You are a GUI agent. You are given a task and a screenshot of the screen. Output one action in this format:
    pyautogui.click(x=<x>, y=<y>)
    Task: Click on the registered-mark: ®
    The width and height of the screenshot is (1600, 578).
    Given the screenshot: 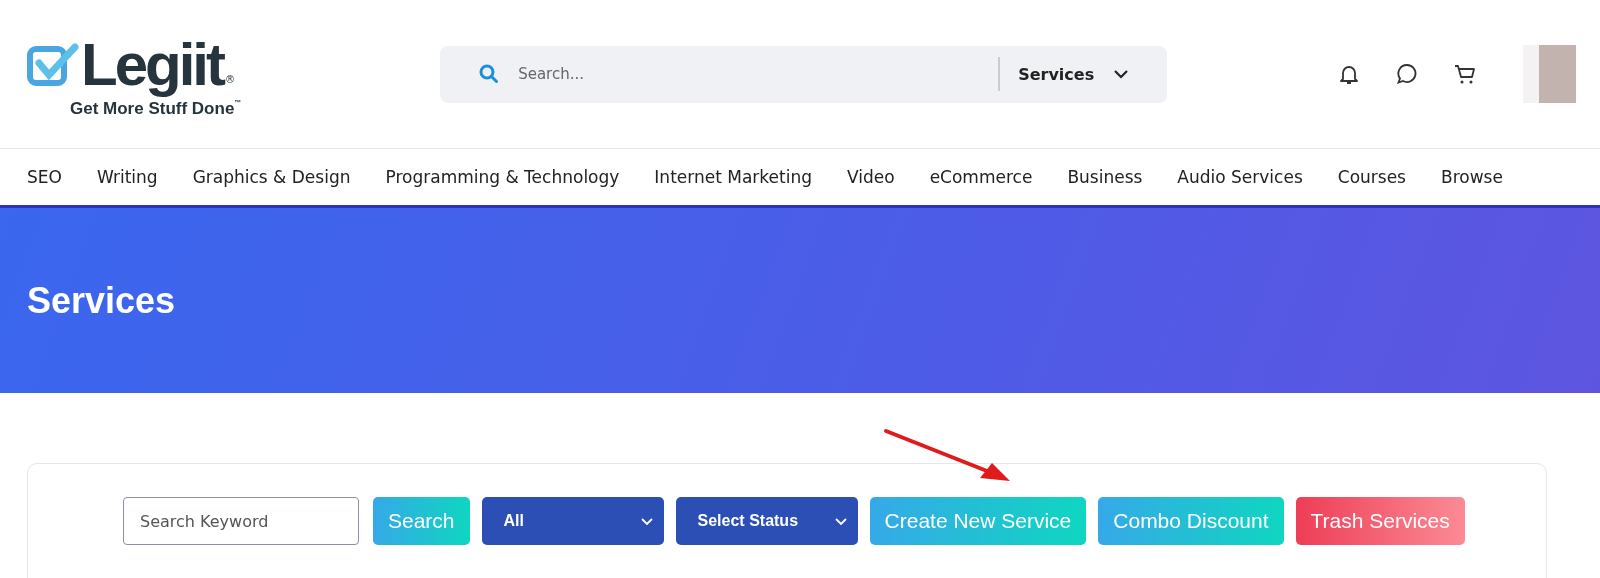 What is the action you would take?
    pyautogui.click(x=230, y=79)
    